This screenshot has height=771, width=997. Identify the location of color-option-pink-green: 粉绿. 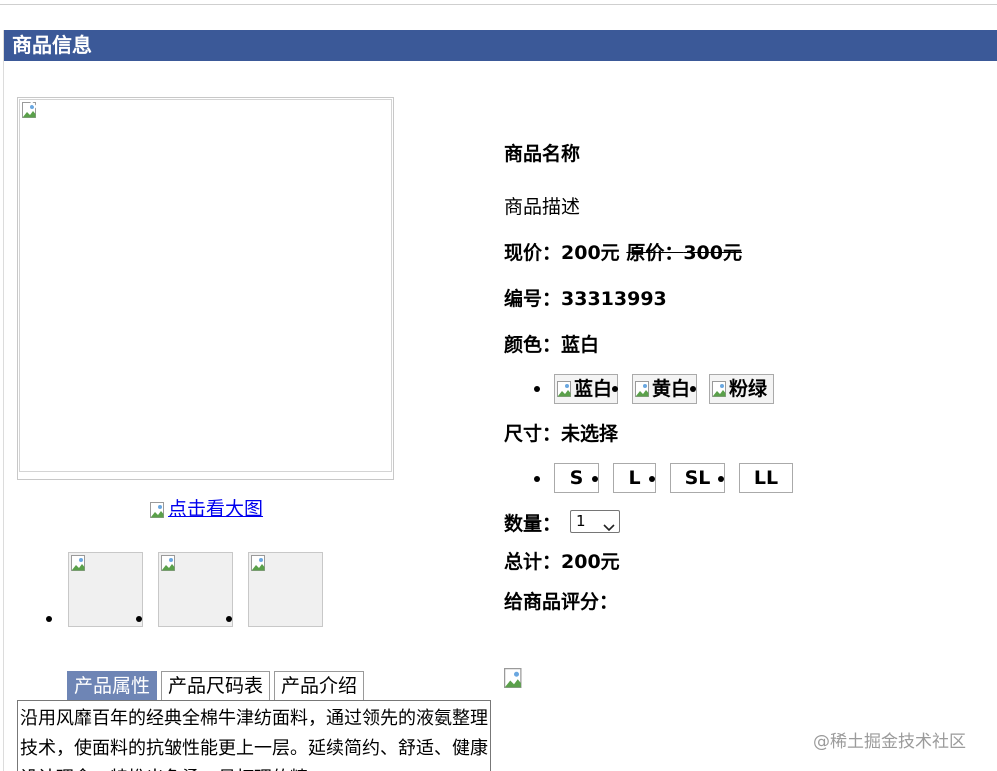
(741, 389).